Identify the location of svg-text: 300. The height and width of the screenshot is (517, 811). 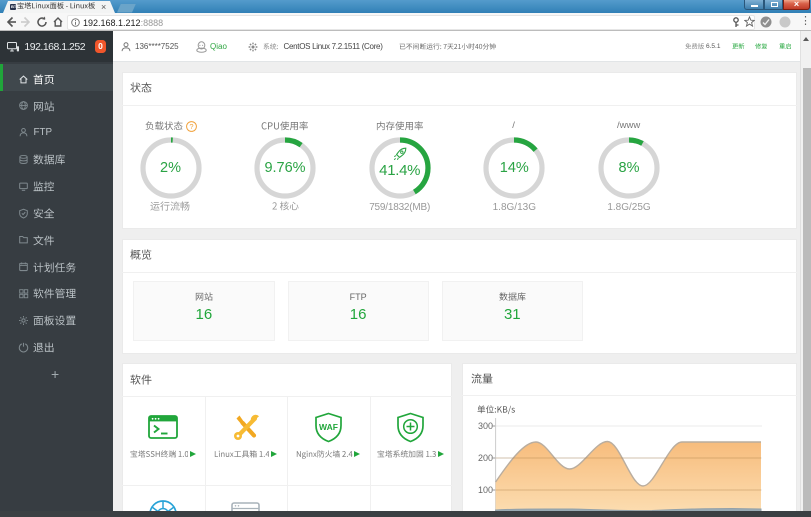
(485, 426).